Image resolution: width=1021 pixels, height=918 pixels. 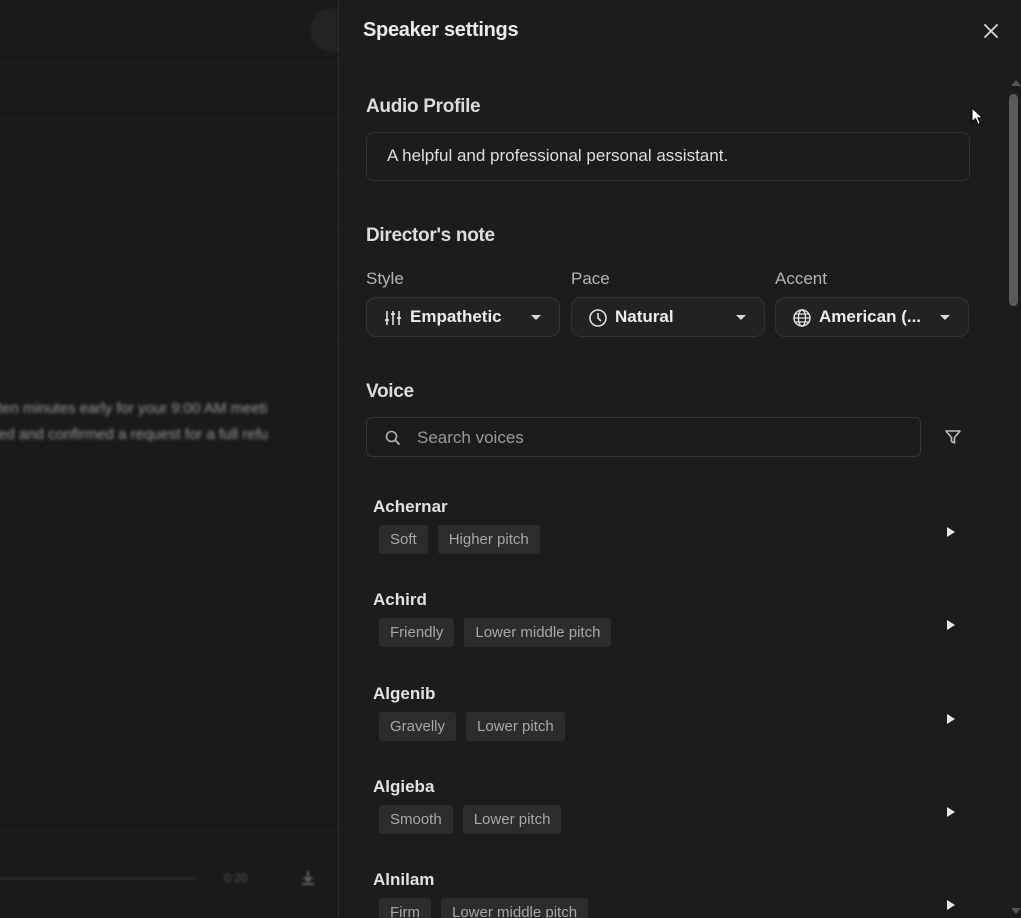 What do you see at coordinates (403, 539) in the screenshot?
I see `voice-tag: Soft` at bounding box center [403, 539].